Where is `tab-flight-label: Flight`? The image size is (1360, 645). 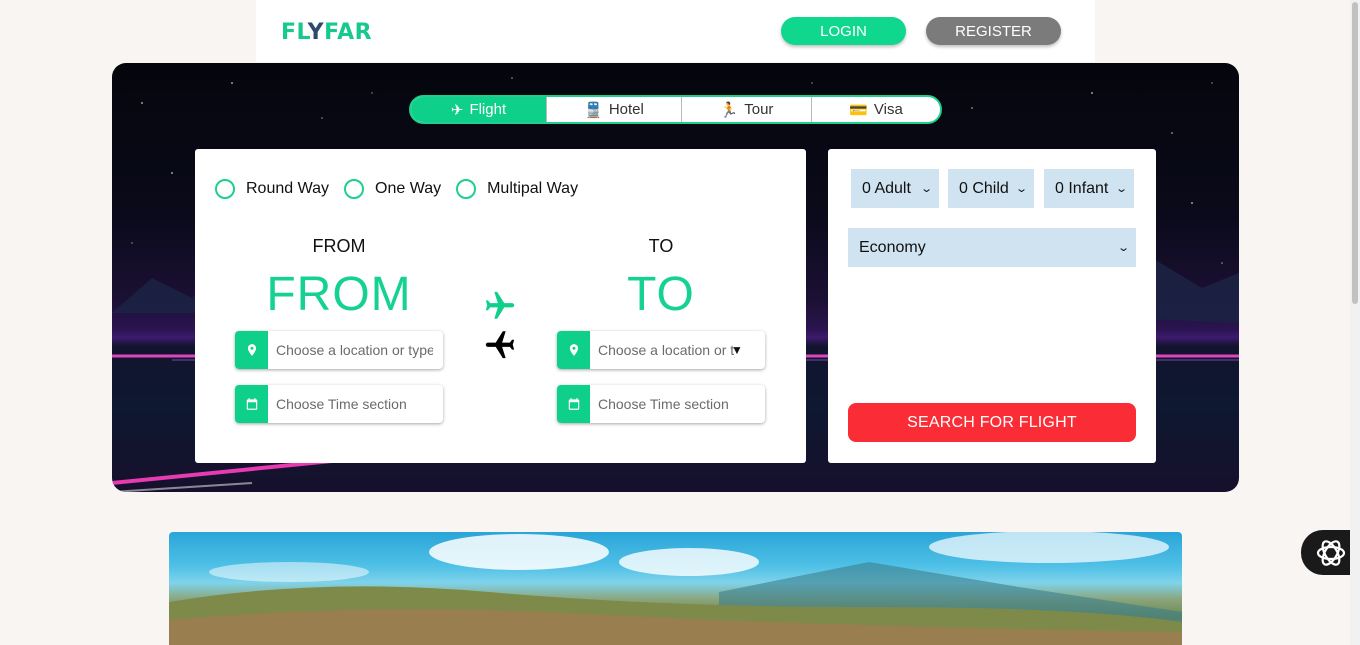 tab-flight-label: Flight is located at coordinates (488, 109).